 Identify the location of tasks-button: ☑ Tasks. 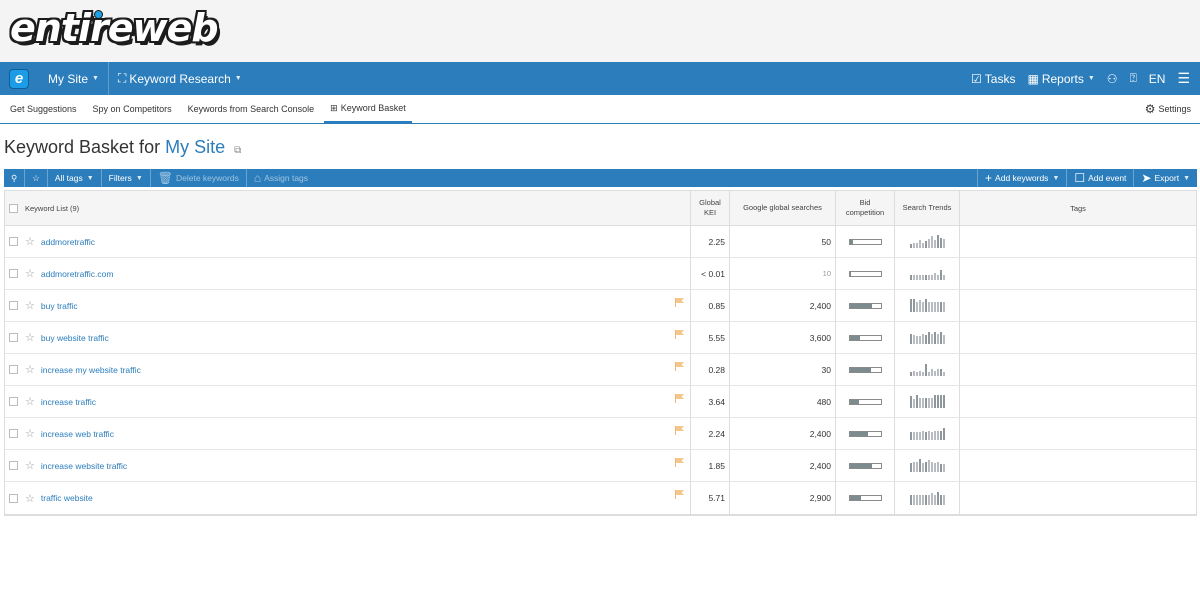
(993, 78).